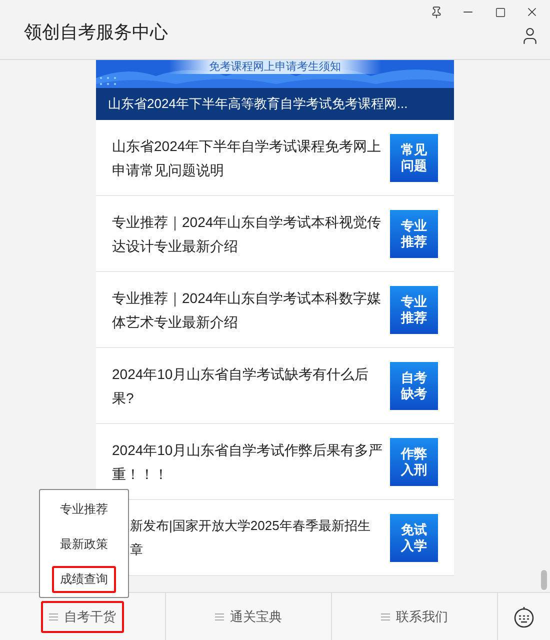  Describe the element at coordinates (250, 525) in the screenshot. I see `article-title: 新发布|国家开放大学2025年春季最新招生` at that location.